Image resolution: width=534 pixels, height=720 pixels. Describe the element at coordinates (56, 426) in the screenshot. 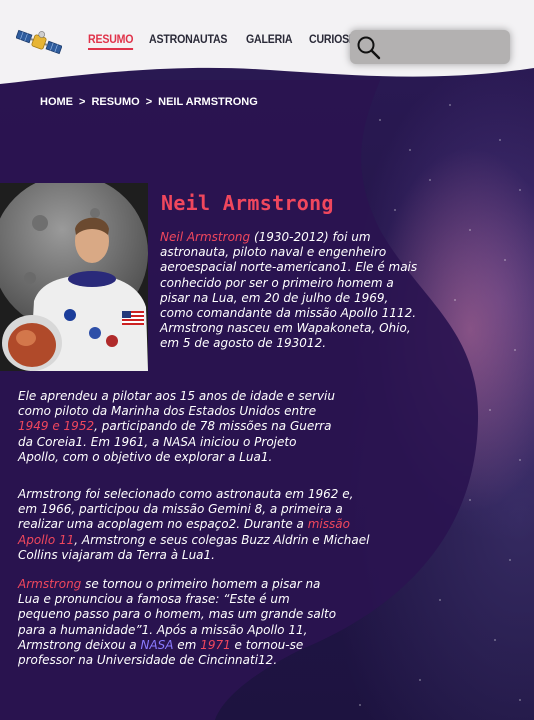

I see `years-link: 1949 e 1952` at that location.